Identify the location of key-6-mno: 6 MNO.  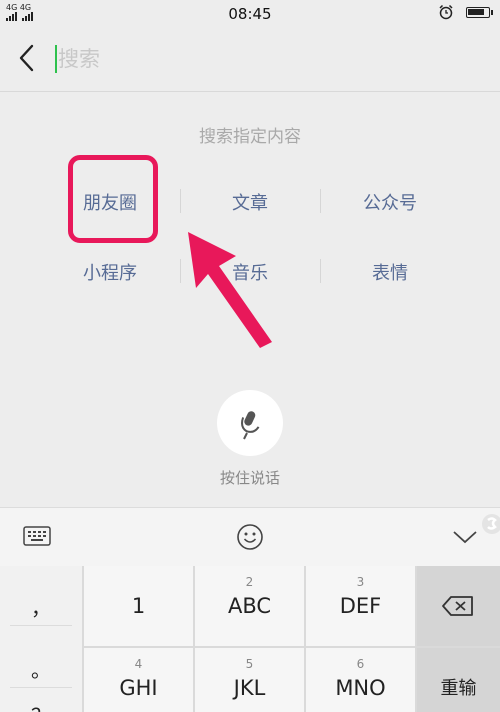
(360, 680).